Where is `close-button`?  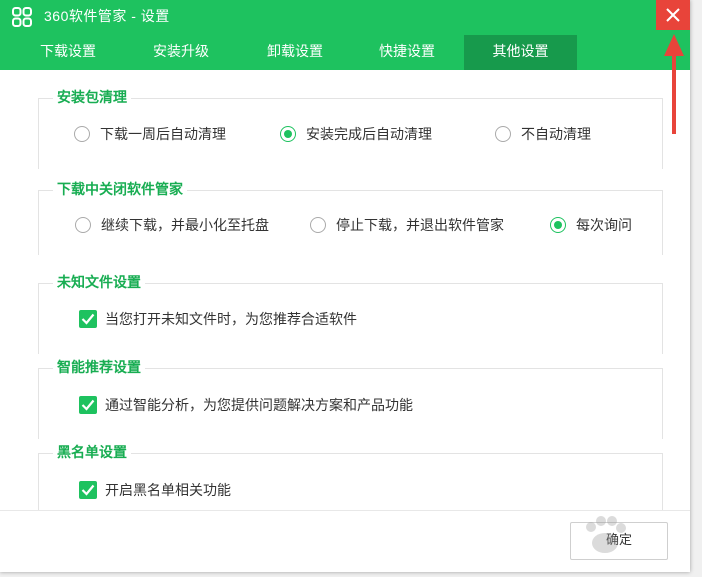
close-button is located at coordinates (673, 15).